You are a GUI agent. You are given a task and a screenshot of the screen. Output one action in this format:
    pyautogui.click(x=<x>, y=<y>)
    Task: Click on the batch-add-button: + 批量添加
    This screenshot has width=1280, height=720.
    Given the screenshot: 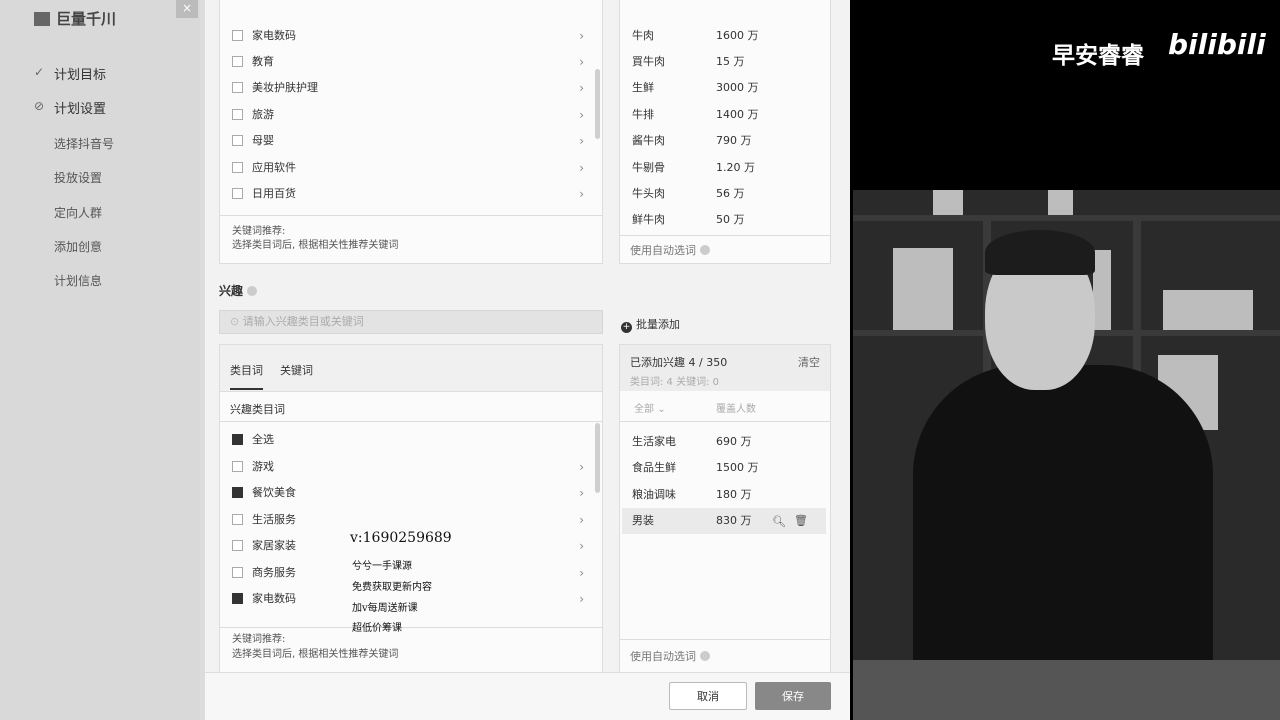 What is the action you would take?
    pyautogui.click(x=650, y=324)
    